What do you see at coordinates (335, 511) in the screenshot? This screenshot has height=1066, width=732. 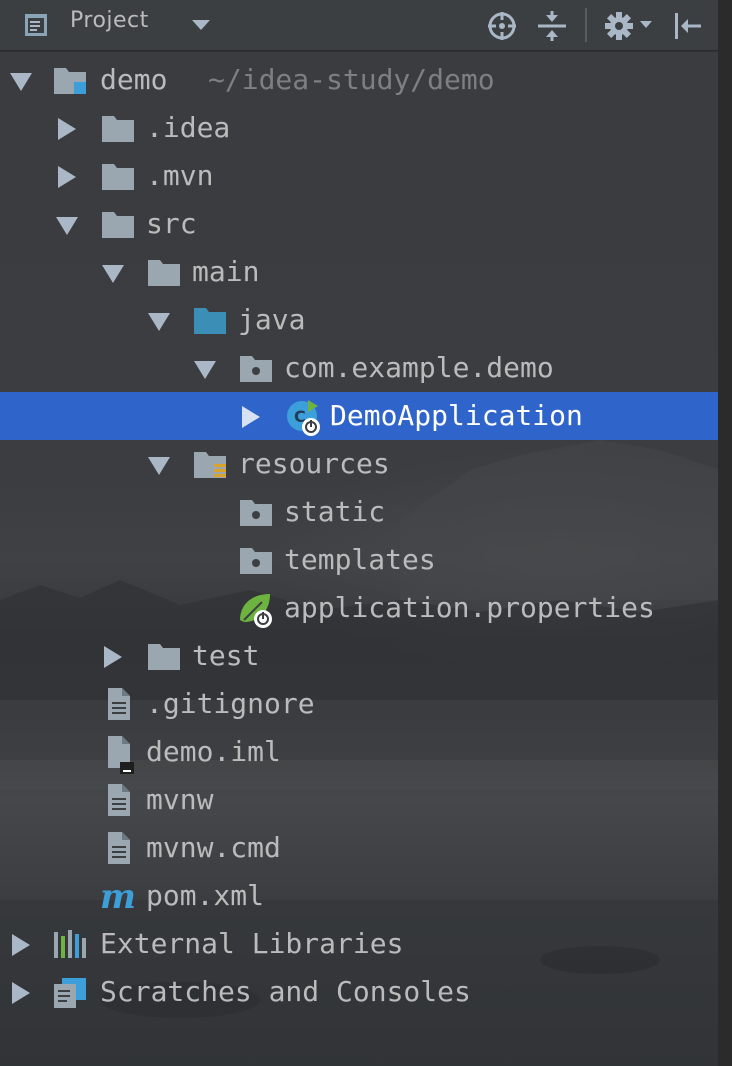 I see `tree-item-label: static` at bounding box center [335, 511].